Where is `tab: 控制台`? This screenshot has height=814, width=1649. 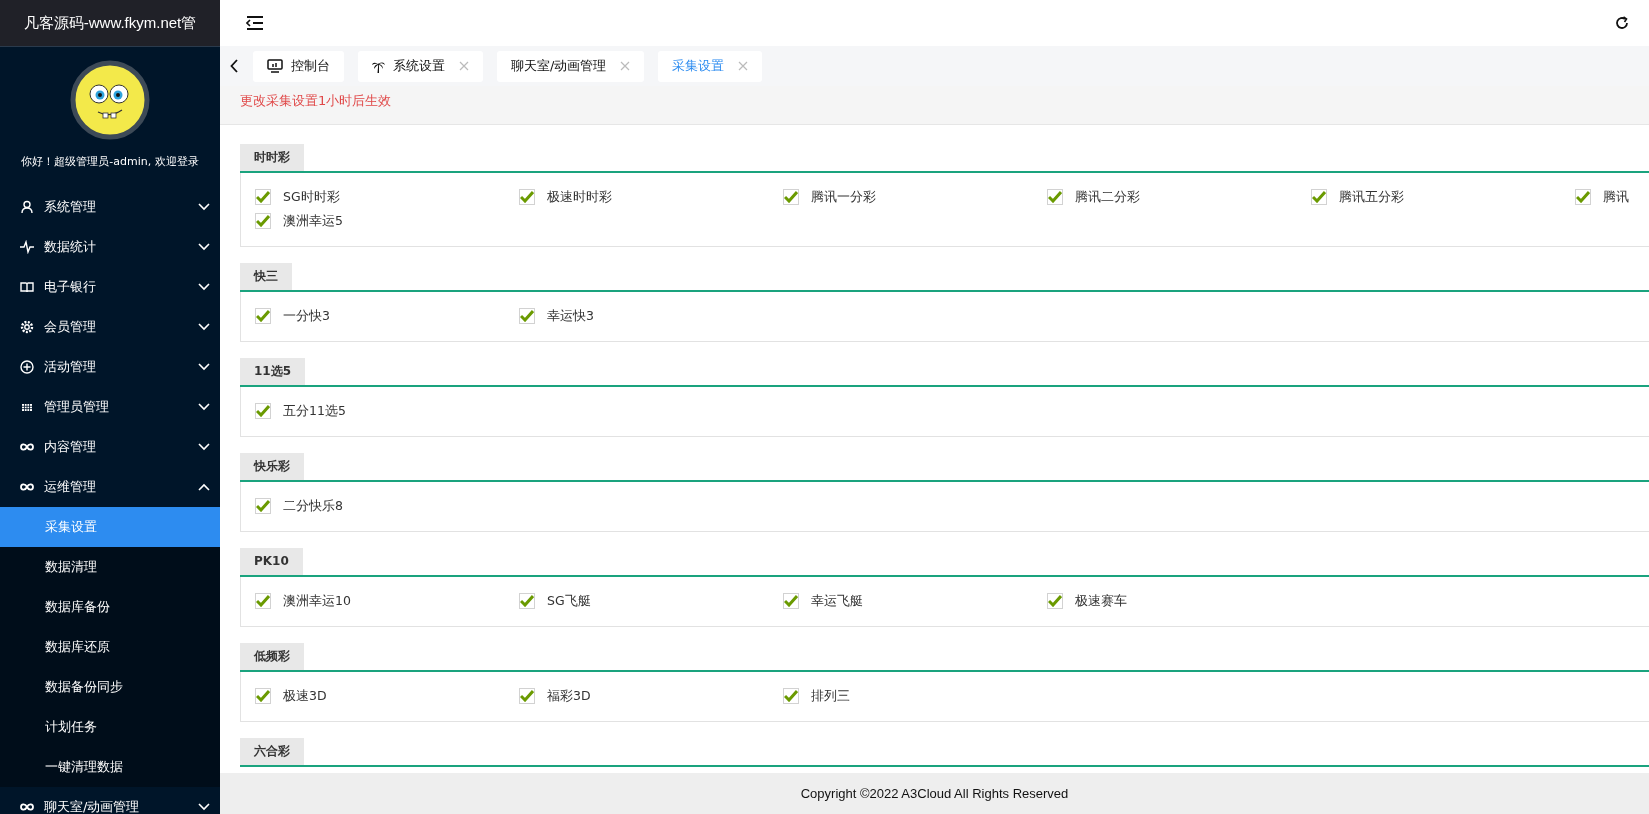 tab: 控制台 is located at coordinates (298, 66).